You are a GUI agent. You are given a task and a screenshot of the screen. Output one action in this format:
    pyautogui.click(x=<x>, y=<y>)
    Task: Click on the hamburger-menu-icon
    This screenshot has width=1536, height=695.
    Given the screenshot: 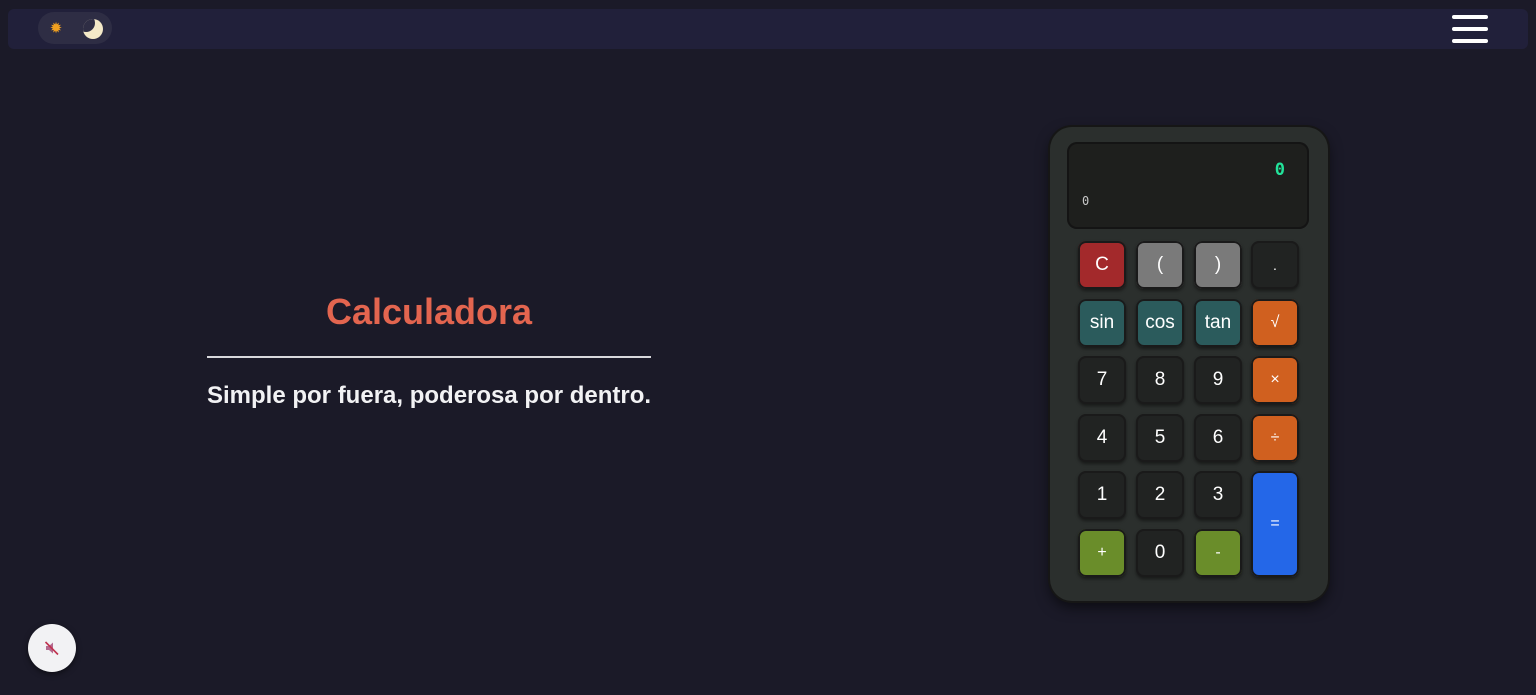 What is the action you would take?
    pyautogui.click(x=1470, y=29)
    